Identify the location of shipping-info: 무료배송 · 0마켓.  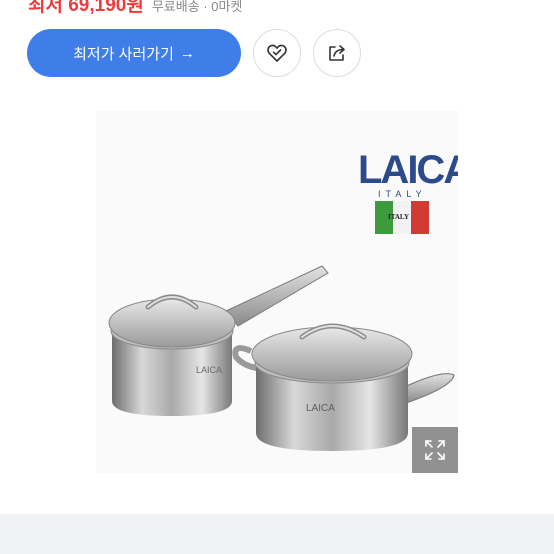
(197, 7).